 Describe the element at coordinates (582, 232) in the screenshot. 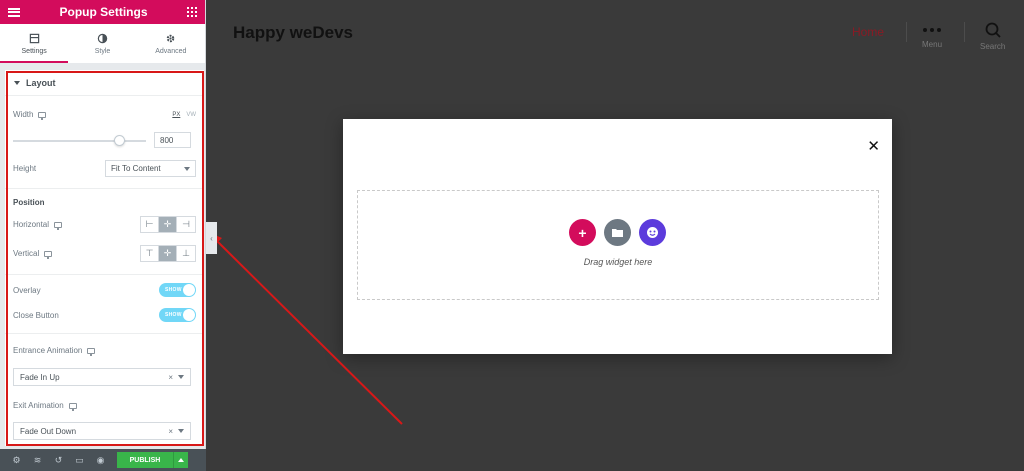

I see `add-section-icon: +` at that location.